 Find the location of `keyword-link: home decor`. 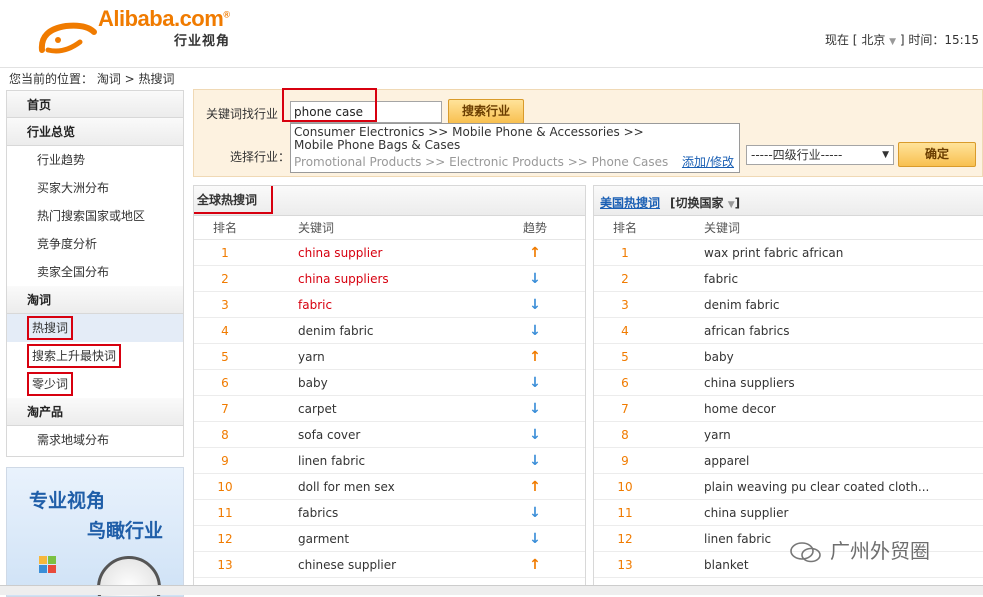

keyword-link: home decor is located at coordinates (740, 409).